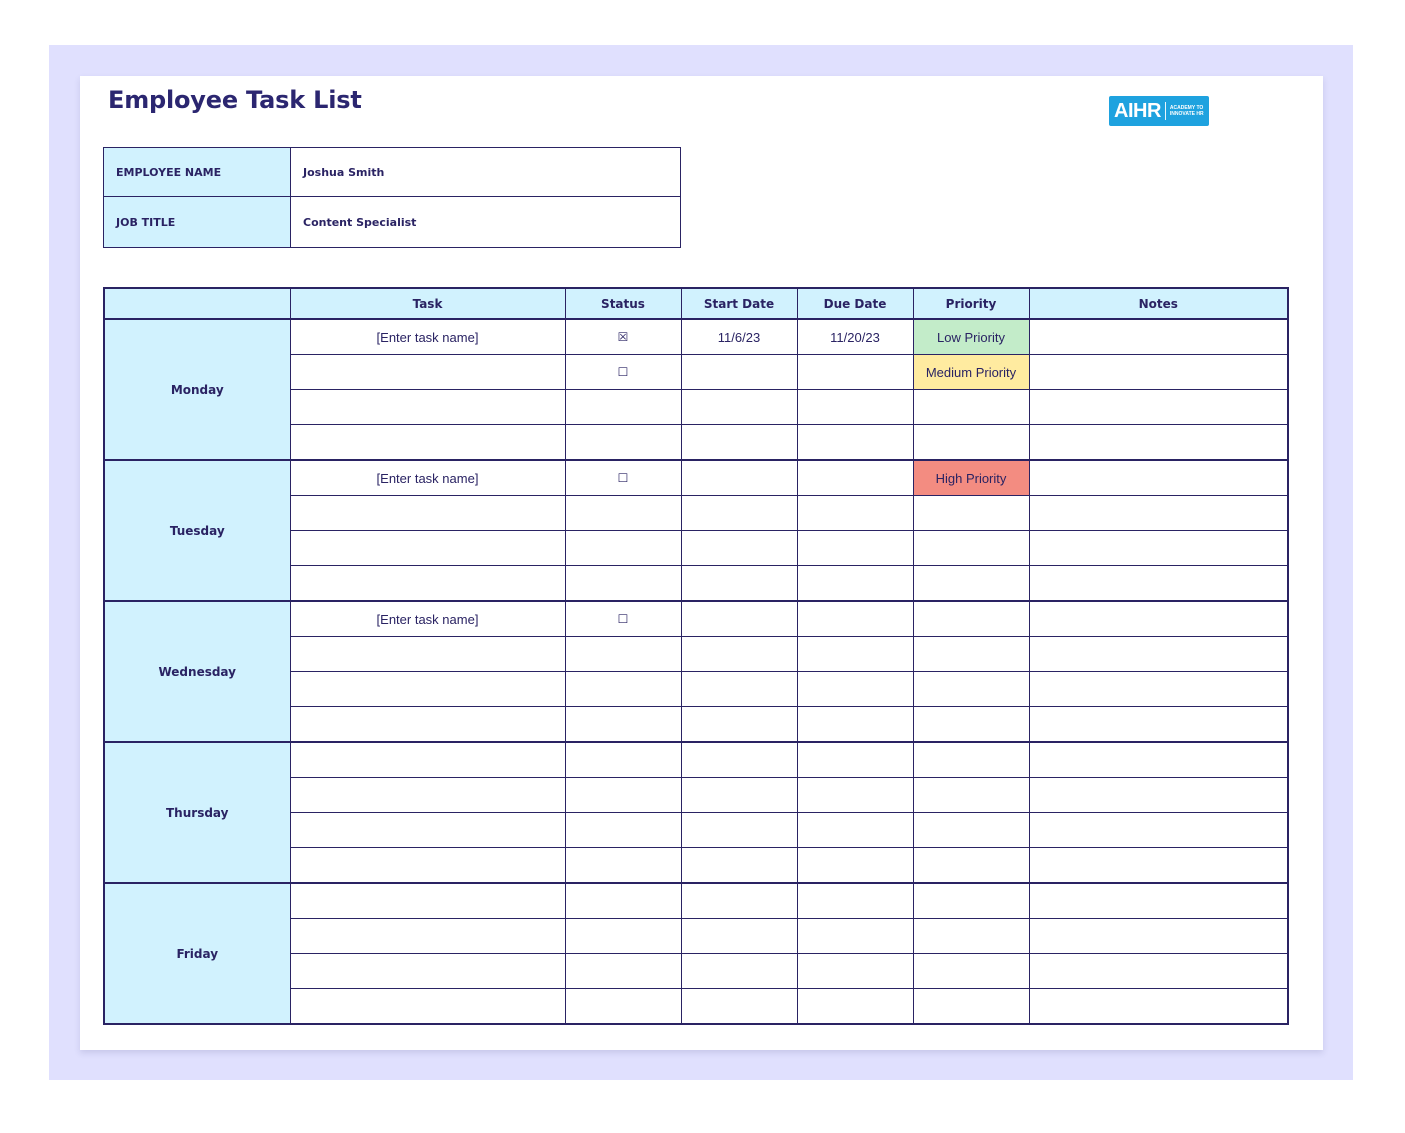 Image resolution: width=1405 pixels, height=1133 pixels. What do you see at coordinates (623, 336) in the screenshot?
I see `status-checkbox: ☒` at bounding box center [623, 336].